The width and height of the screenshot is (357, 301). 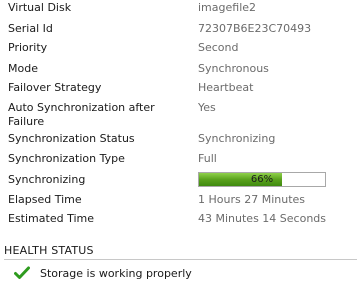 I want to click on synchronization-type-label: Synchronization Type, so click(x=66, y=158).